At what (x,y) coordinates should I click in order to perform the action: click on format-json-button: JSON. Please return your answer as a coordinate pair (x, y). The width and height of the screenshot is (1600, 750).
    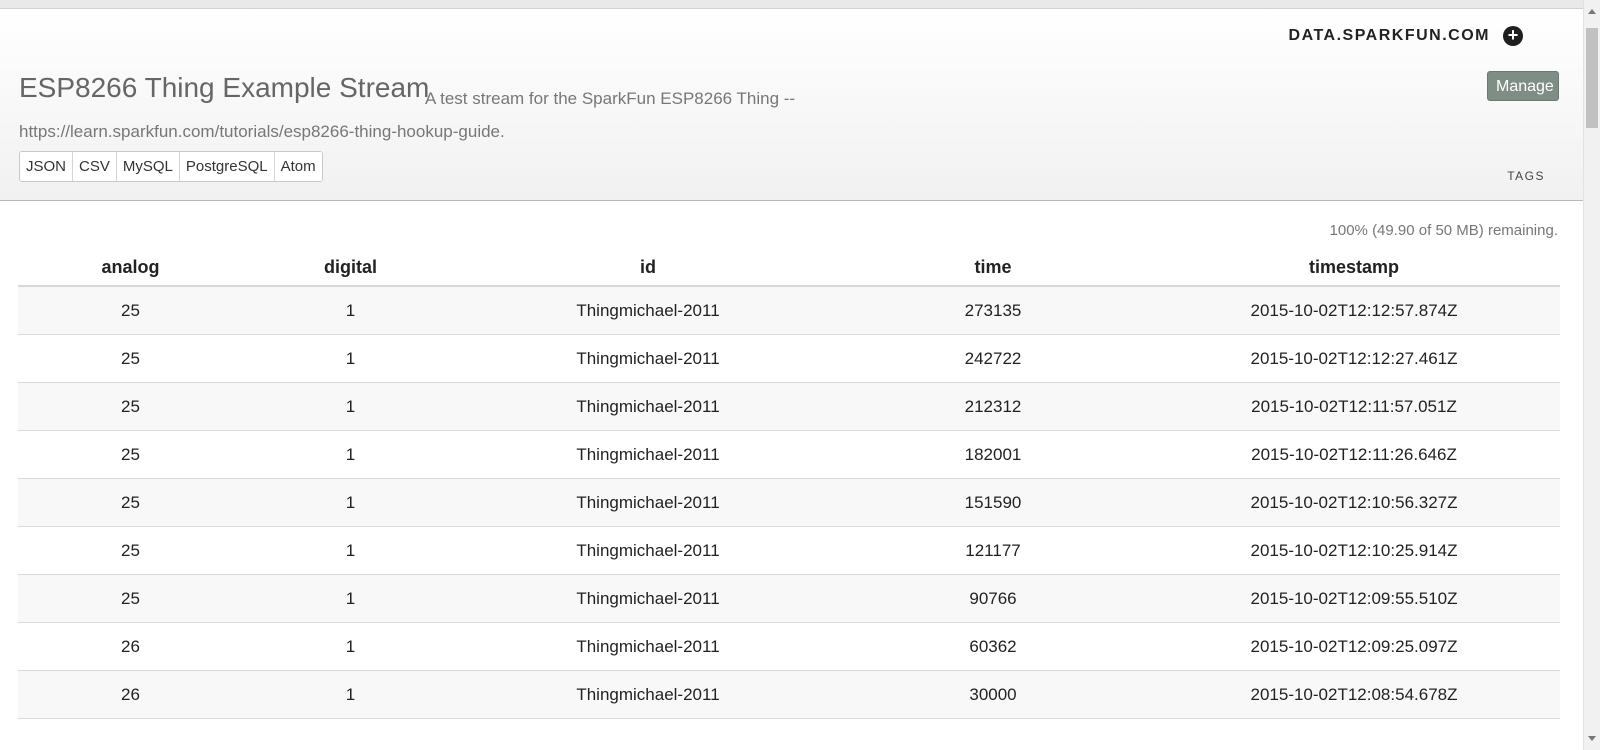
    Looking at the image, I should click on (47, 166).